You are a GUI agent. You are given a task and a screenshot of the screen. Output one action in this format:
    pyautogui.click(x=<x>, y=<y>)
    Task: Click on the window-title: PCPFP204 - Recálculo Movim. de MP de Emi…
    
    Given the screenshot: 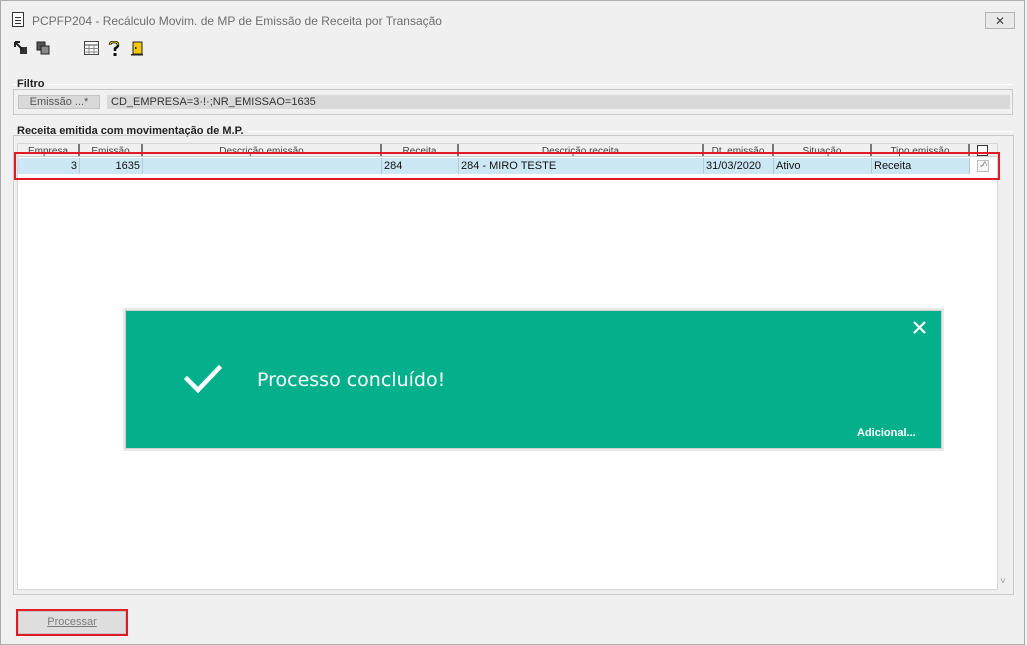 What is the action you would take?
    pyautogui.click(x=237, y=21)
    